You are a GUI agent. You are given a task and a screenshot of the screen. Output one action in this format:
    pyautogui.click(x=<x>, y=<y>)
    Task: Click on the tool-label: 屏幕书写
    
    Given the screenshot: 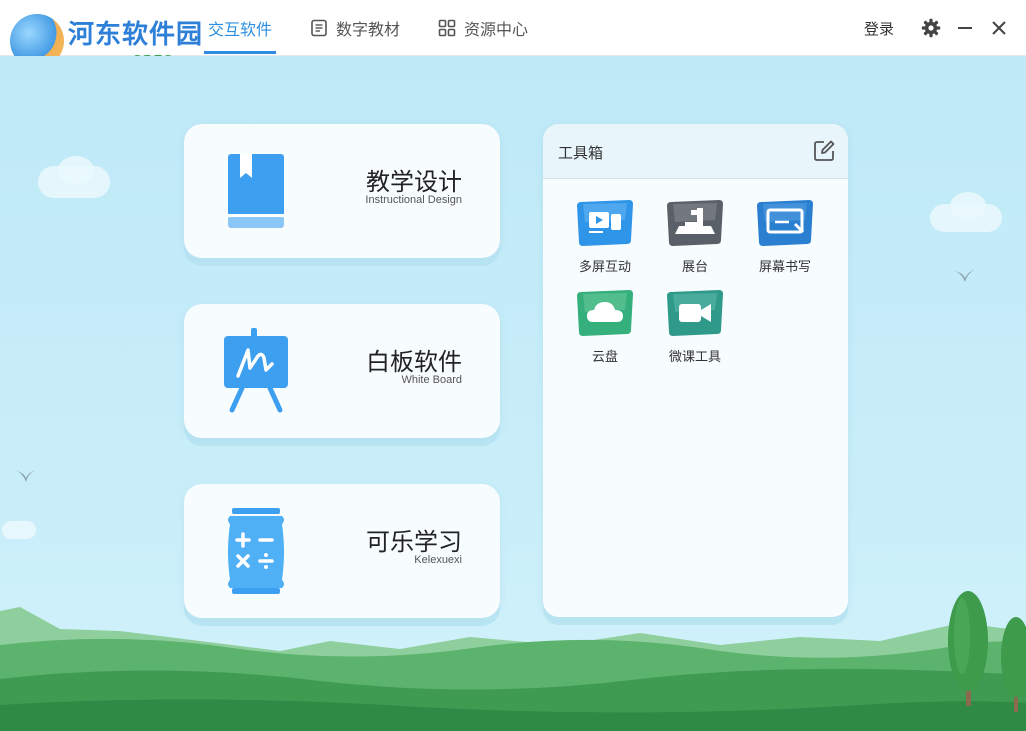 What is the action you would take?
    pyautogui.click(x=784, y=267)
    